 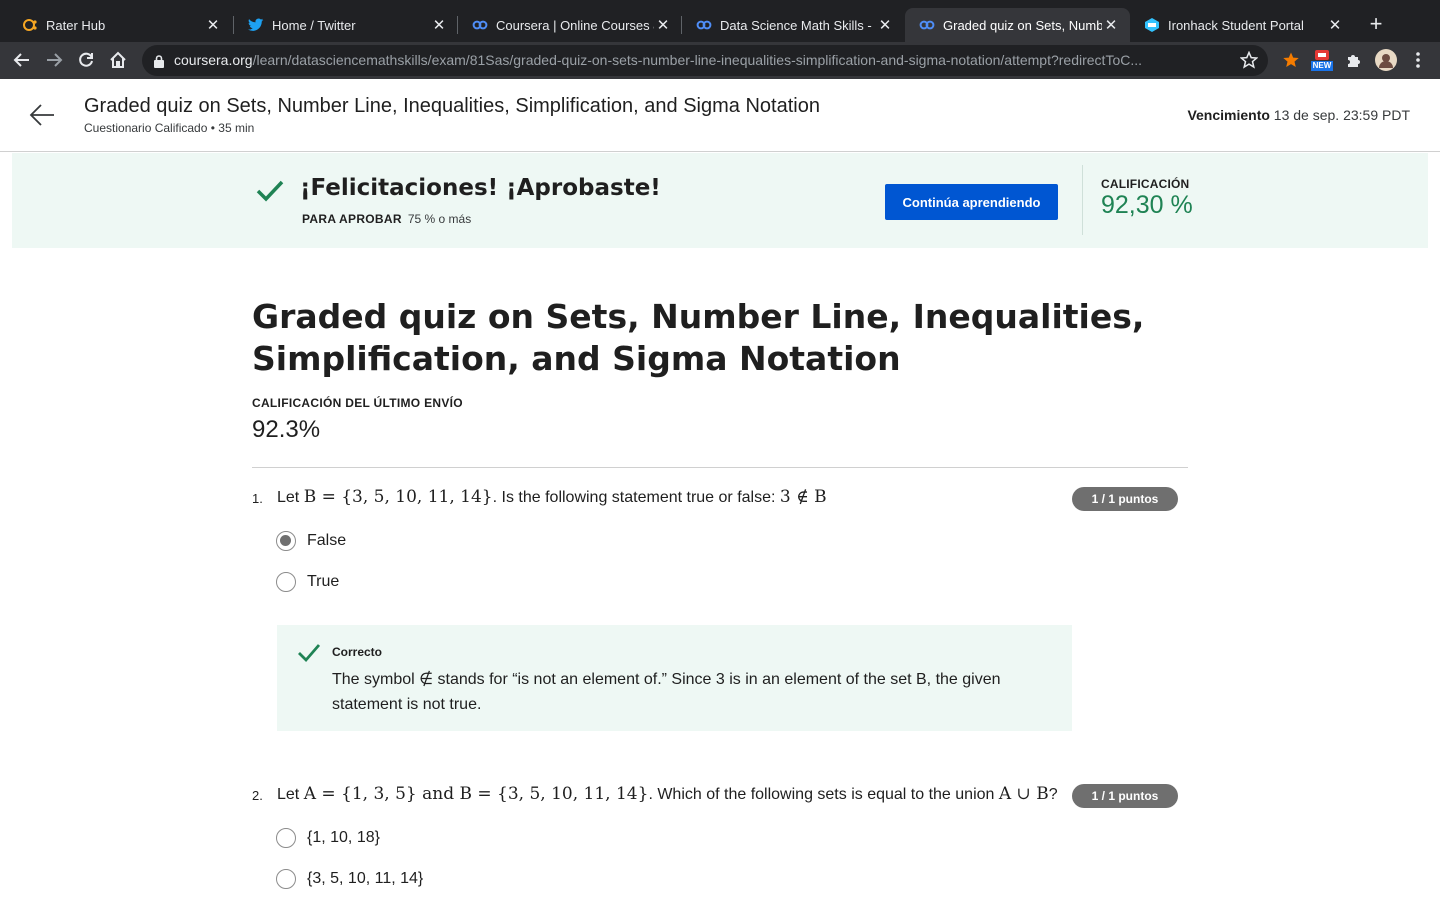 I want to click on url-domain: coursera.org, so click(x=213, y=60).